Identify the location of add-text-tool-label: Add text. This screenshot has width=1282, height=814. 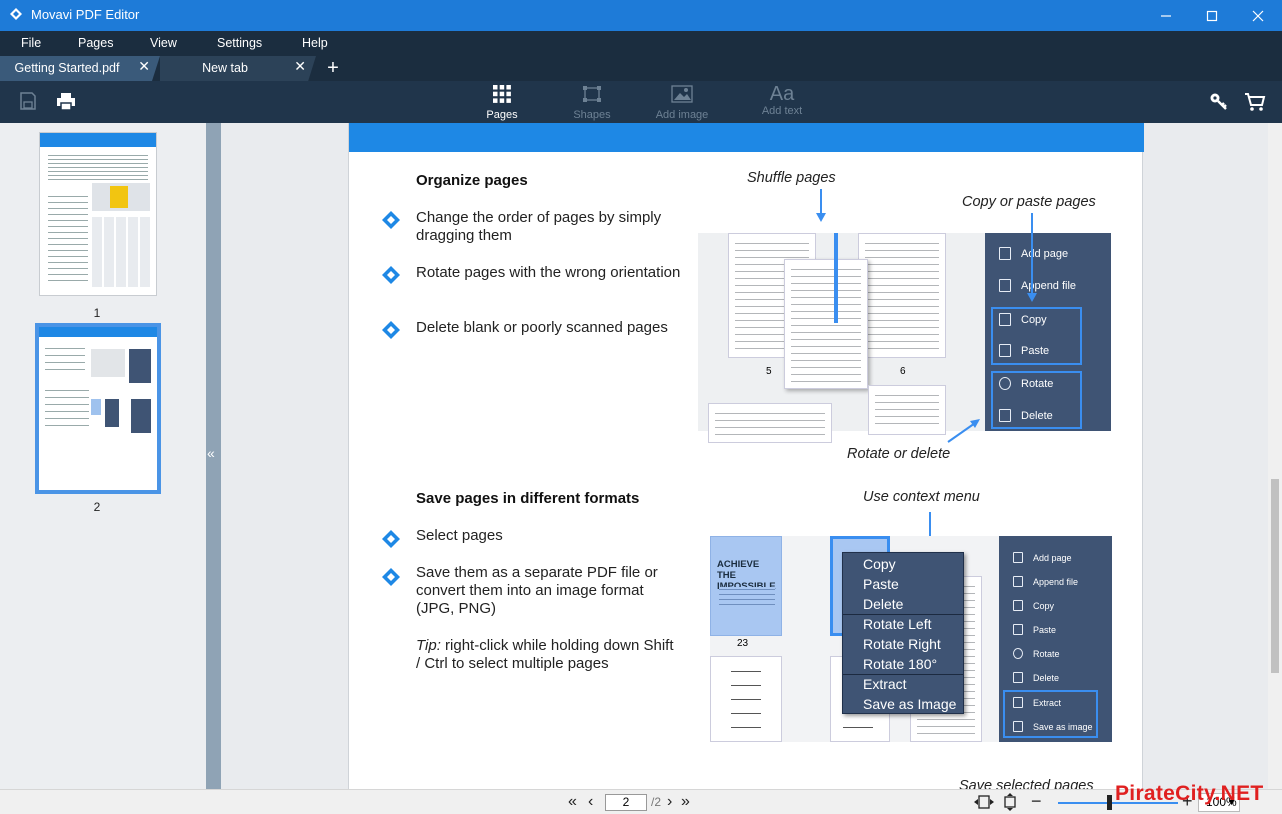
(782, 111).